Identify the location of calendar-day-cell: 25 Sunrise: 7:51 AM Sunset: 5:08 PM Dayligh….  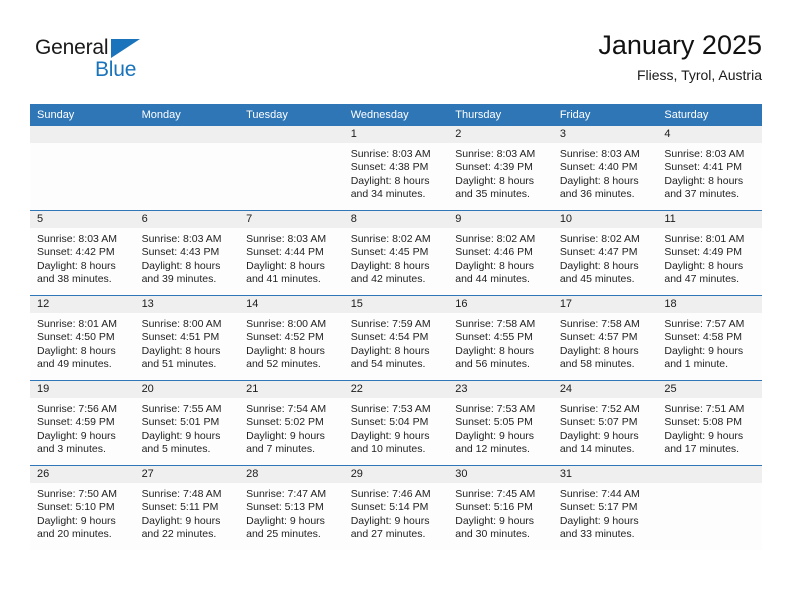
(709, 423).